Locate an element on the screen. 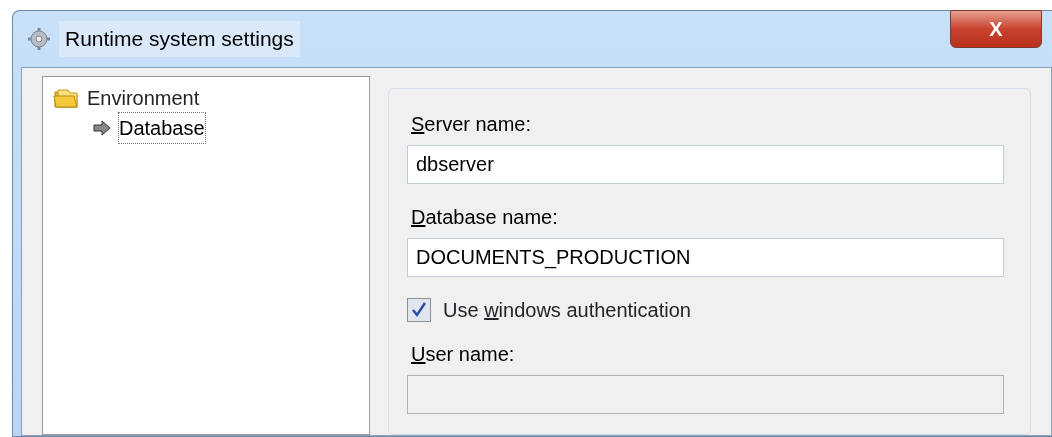 The width and height of the screenshot is (1052, 437). field-label: User name: is located at coordinates (463, 354).